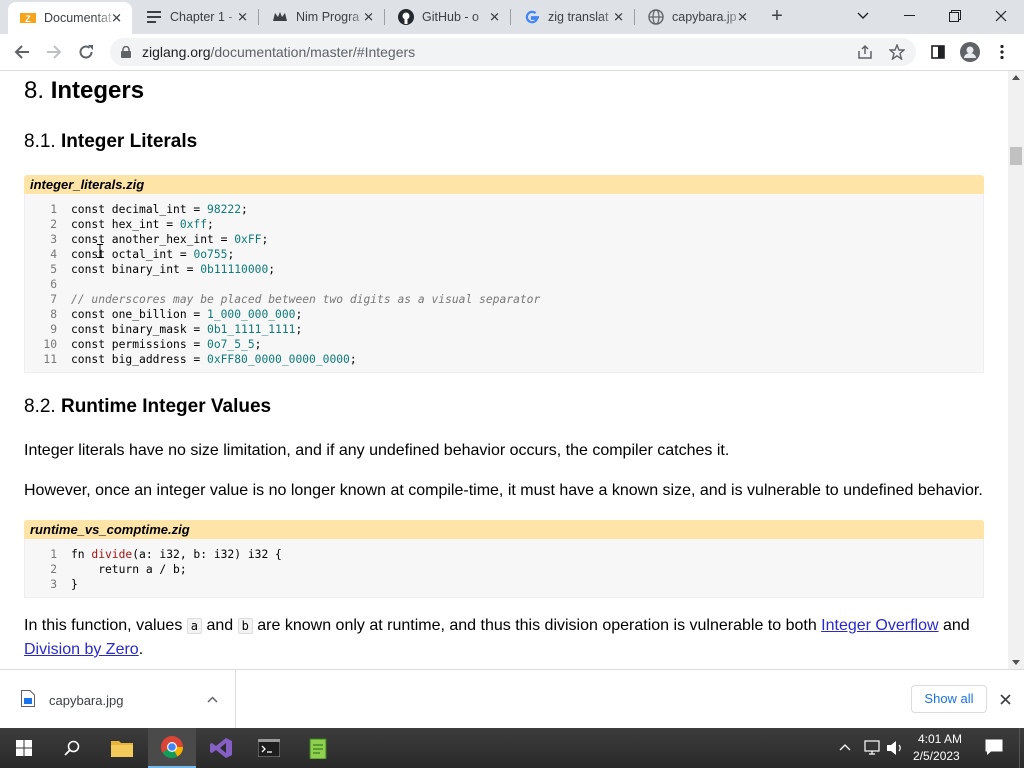 Image resolution: width=1024 pixels, height=768 pixels. Describe the element at coordinates (970, 52) in the screenshot. I see `profile-button` at that location.